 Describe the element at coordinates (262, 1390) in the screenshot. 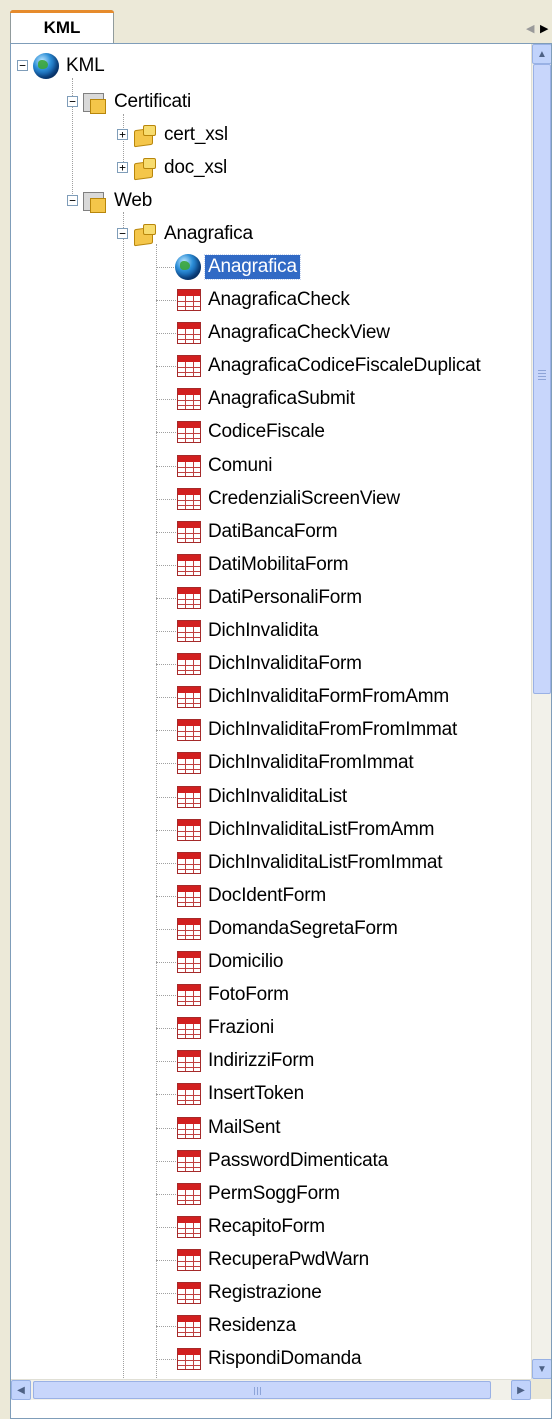

I see `horizontal-scroll-thumb` at that location.